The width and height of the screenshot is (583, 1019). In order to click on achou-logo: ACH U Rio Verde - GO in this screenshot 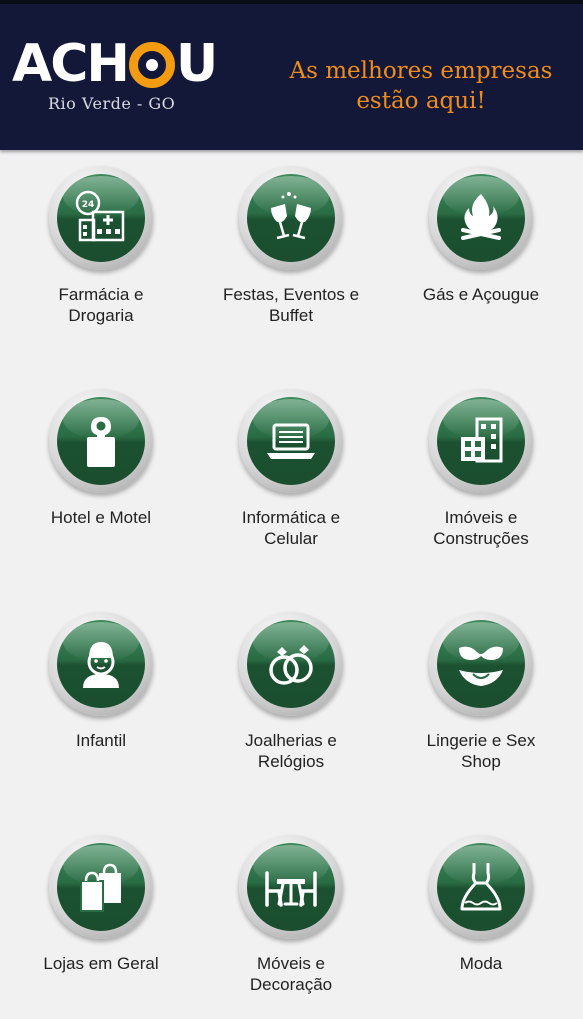, I will do `click(117, 75)`.